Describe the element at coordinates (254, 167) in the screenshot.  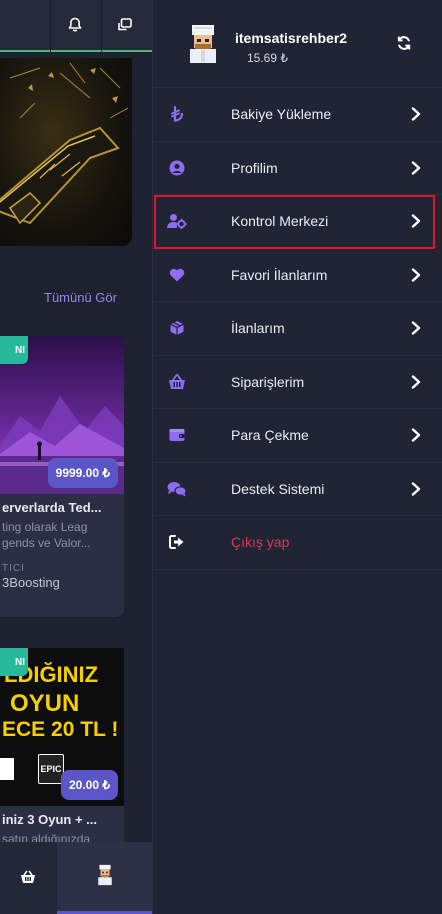
I see `menu-item-label: Profilim` at that location.